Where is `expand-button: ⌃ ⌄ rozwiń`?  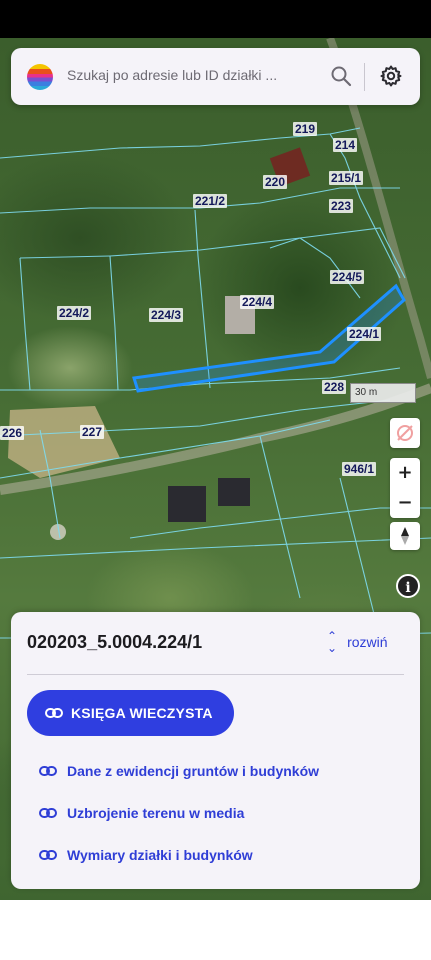
expand-button: ⌃ ⌄ rozwiń is located at coordinates (357, 642).